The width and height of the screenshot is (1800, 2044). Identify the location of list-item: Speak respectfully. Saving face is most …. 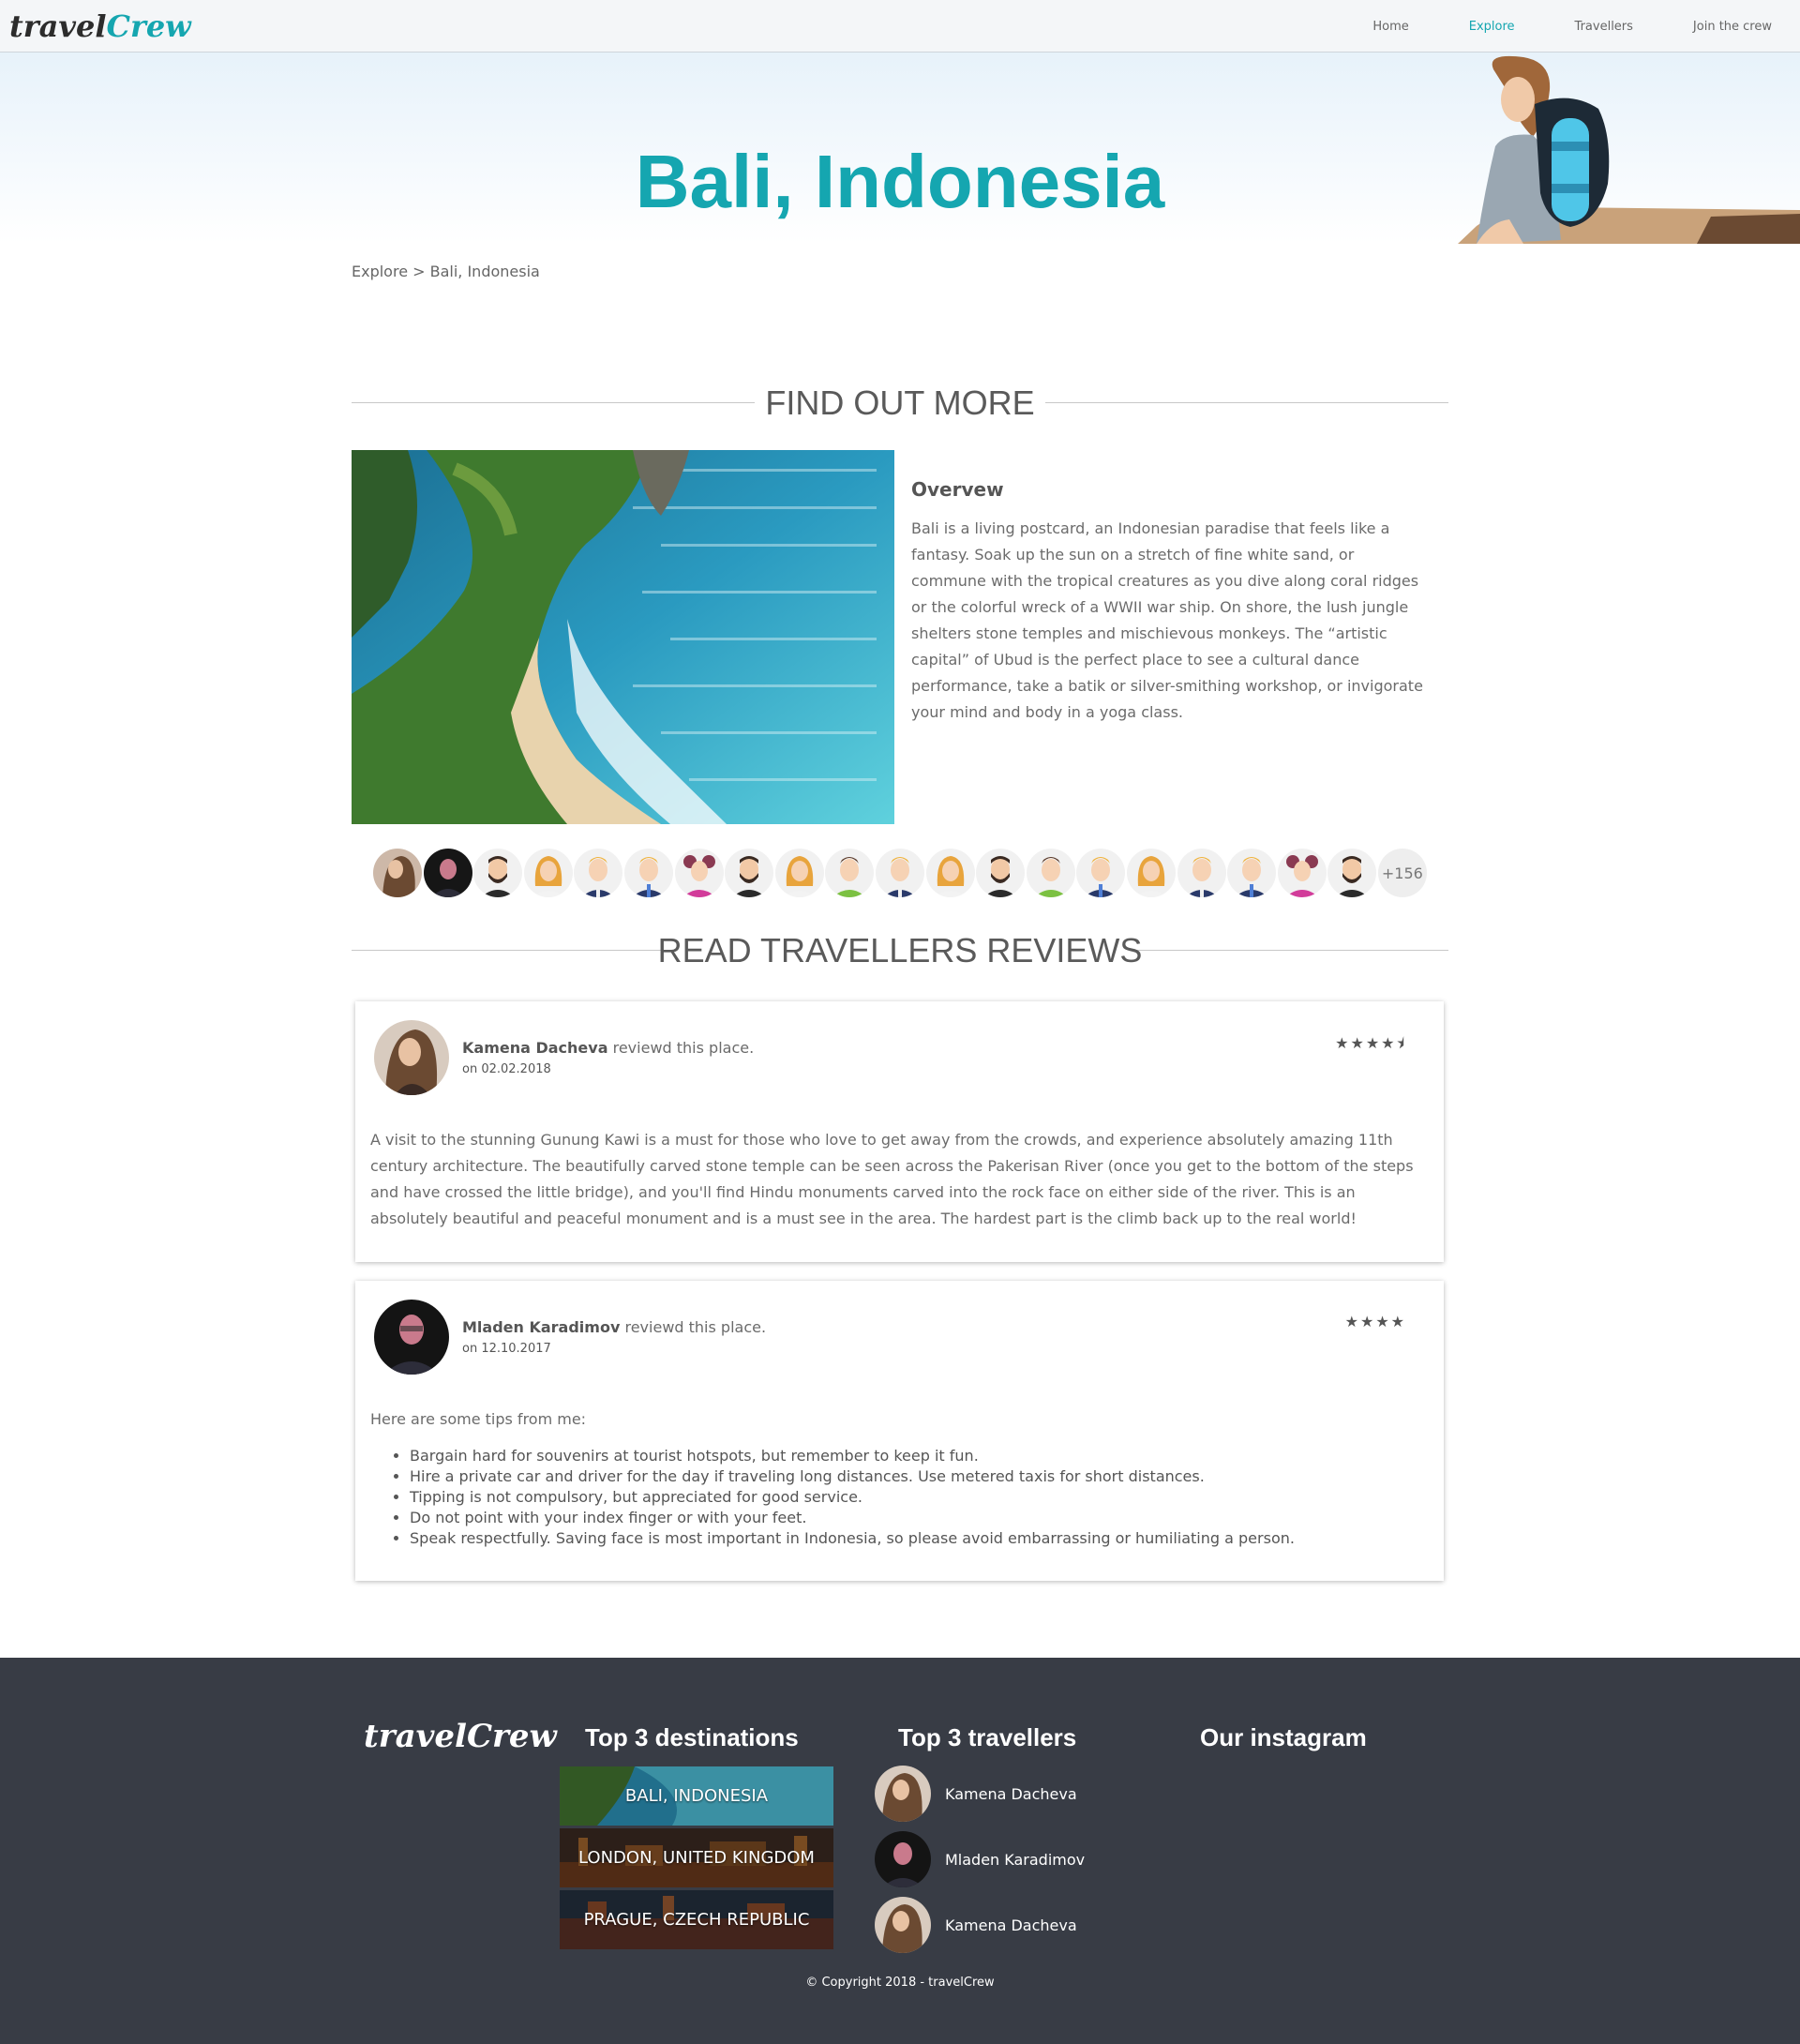
(917, 1539).